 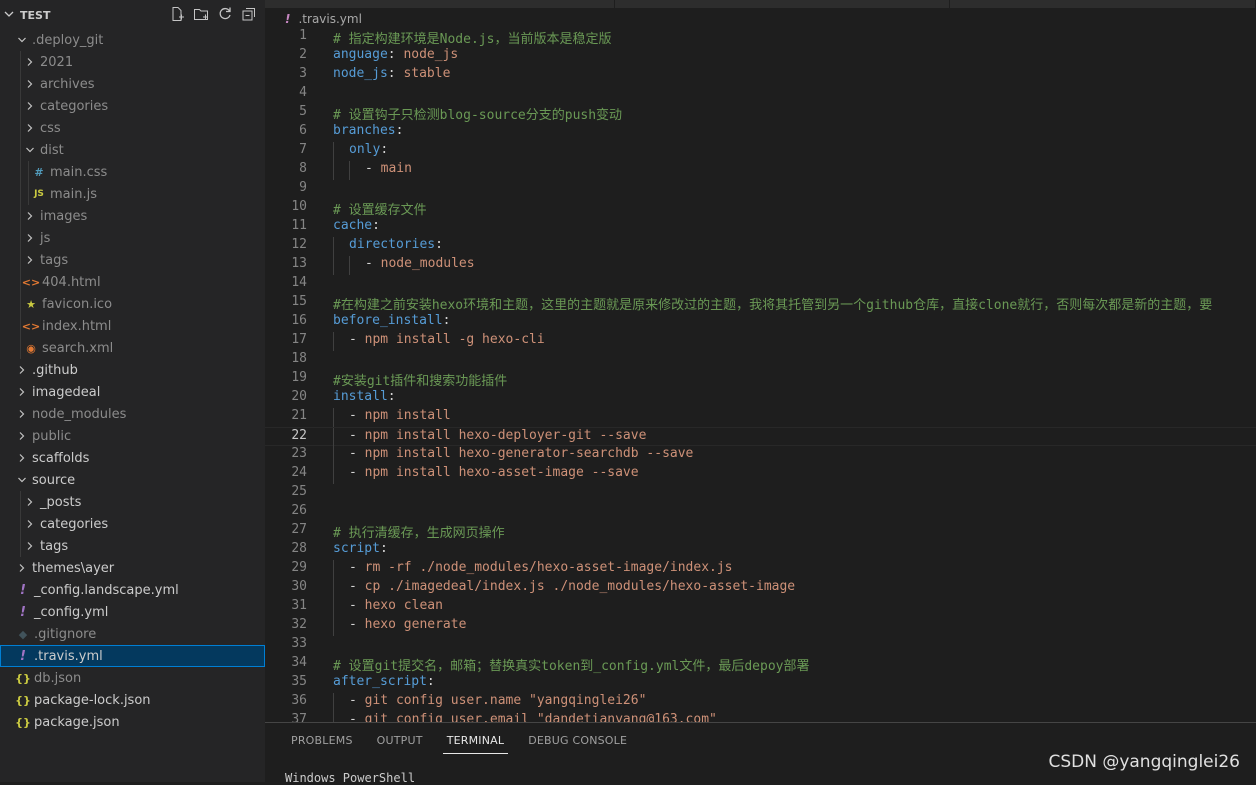 I want to click on collapse-all-icon, so click(x=249, y=14).